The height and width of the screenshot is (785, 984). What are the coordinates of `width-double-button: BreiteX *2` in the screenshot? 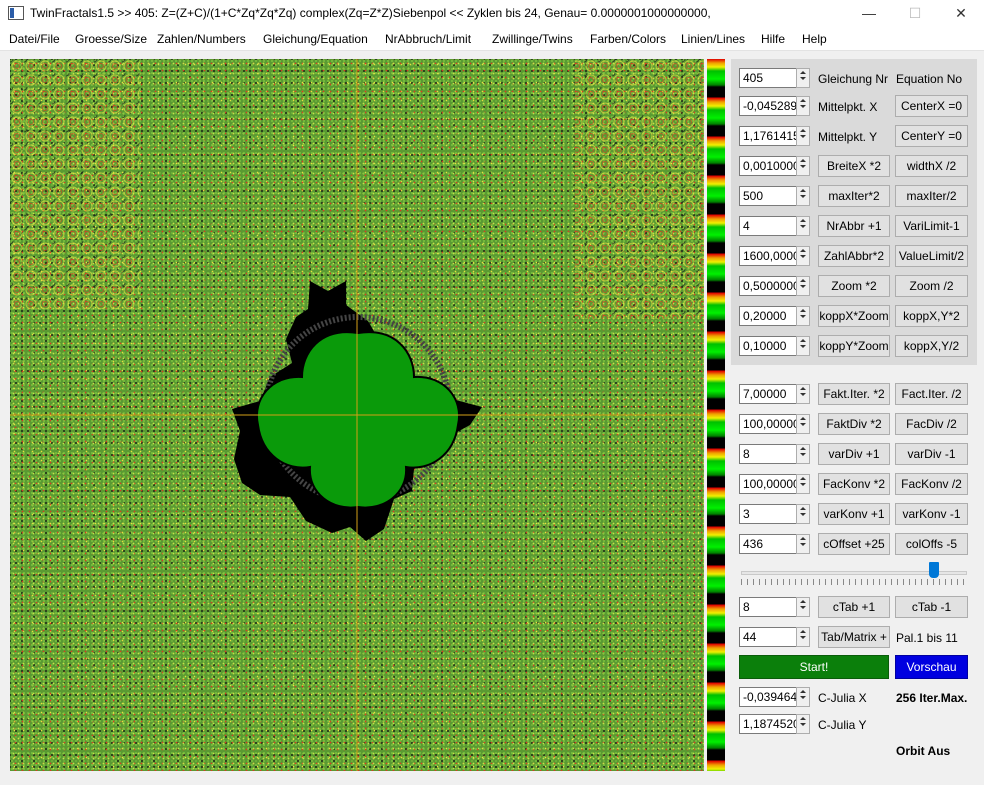 It's located at (854, 166).